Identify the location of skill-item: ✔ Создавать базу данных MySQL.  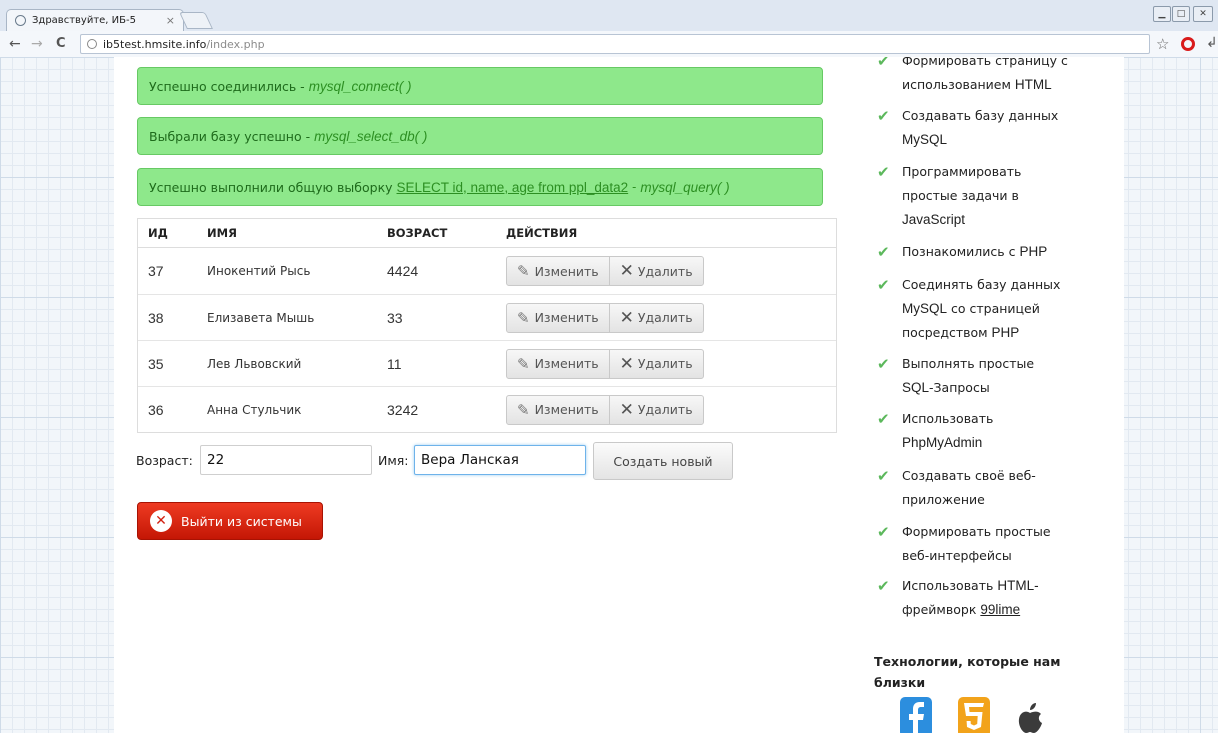
(992, 128).